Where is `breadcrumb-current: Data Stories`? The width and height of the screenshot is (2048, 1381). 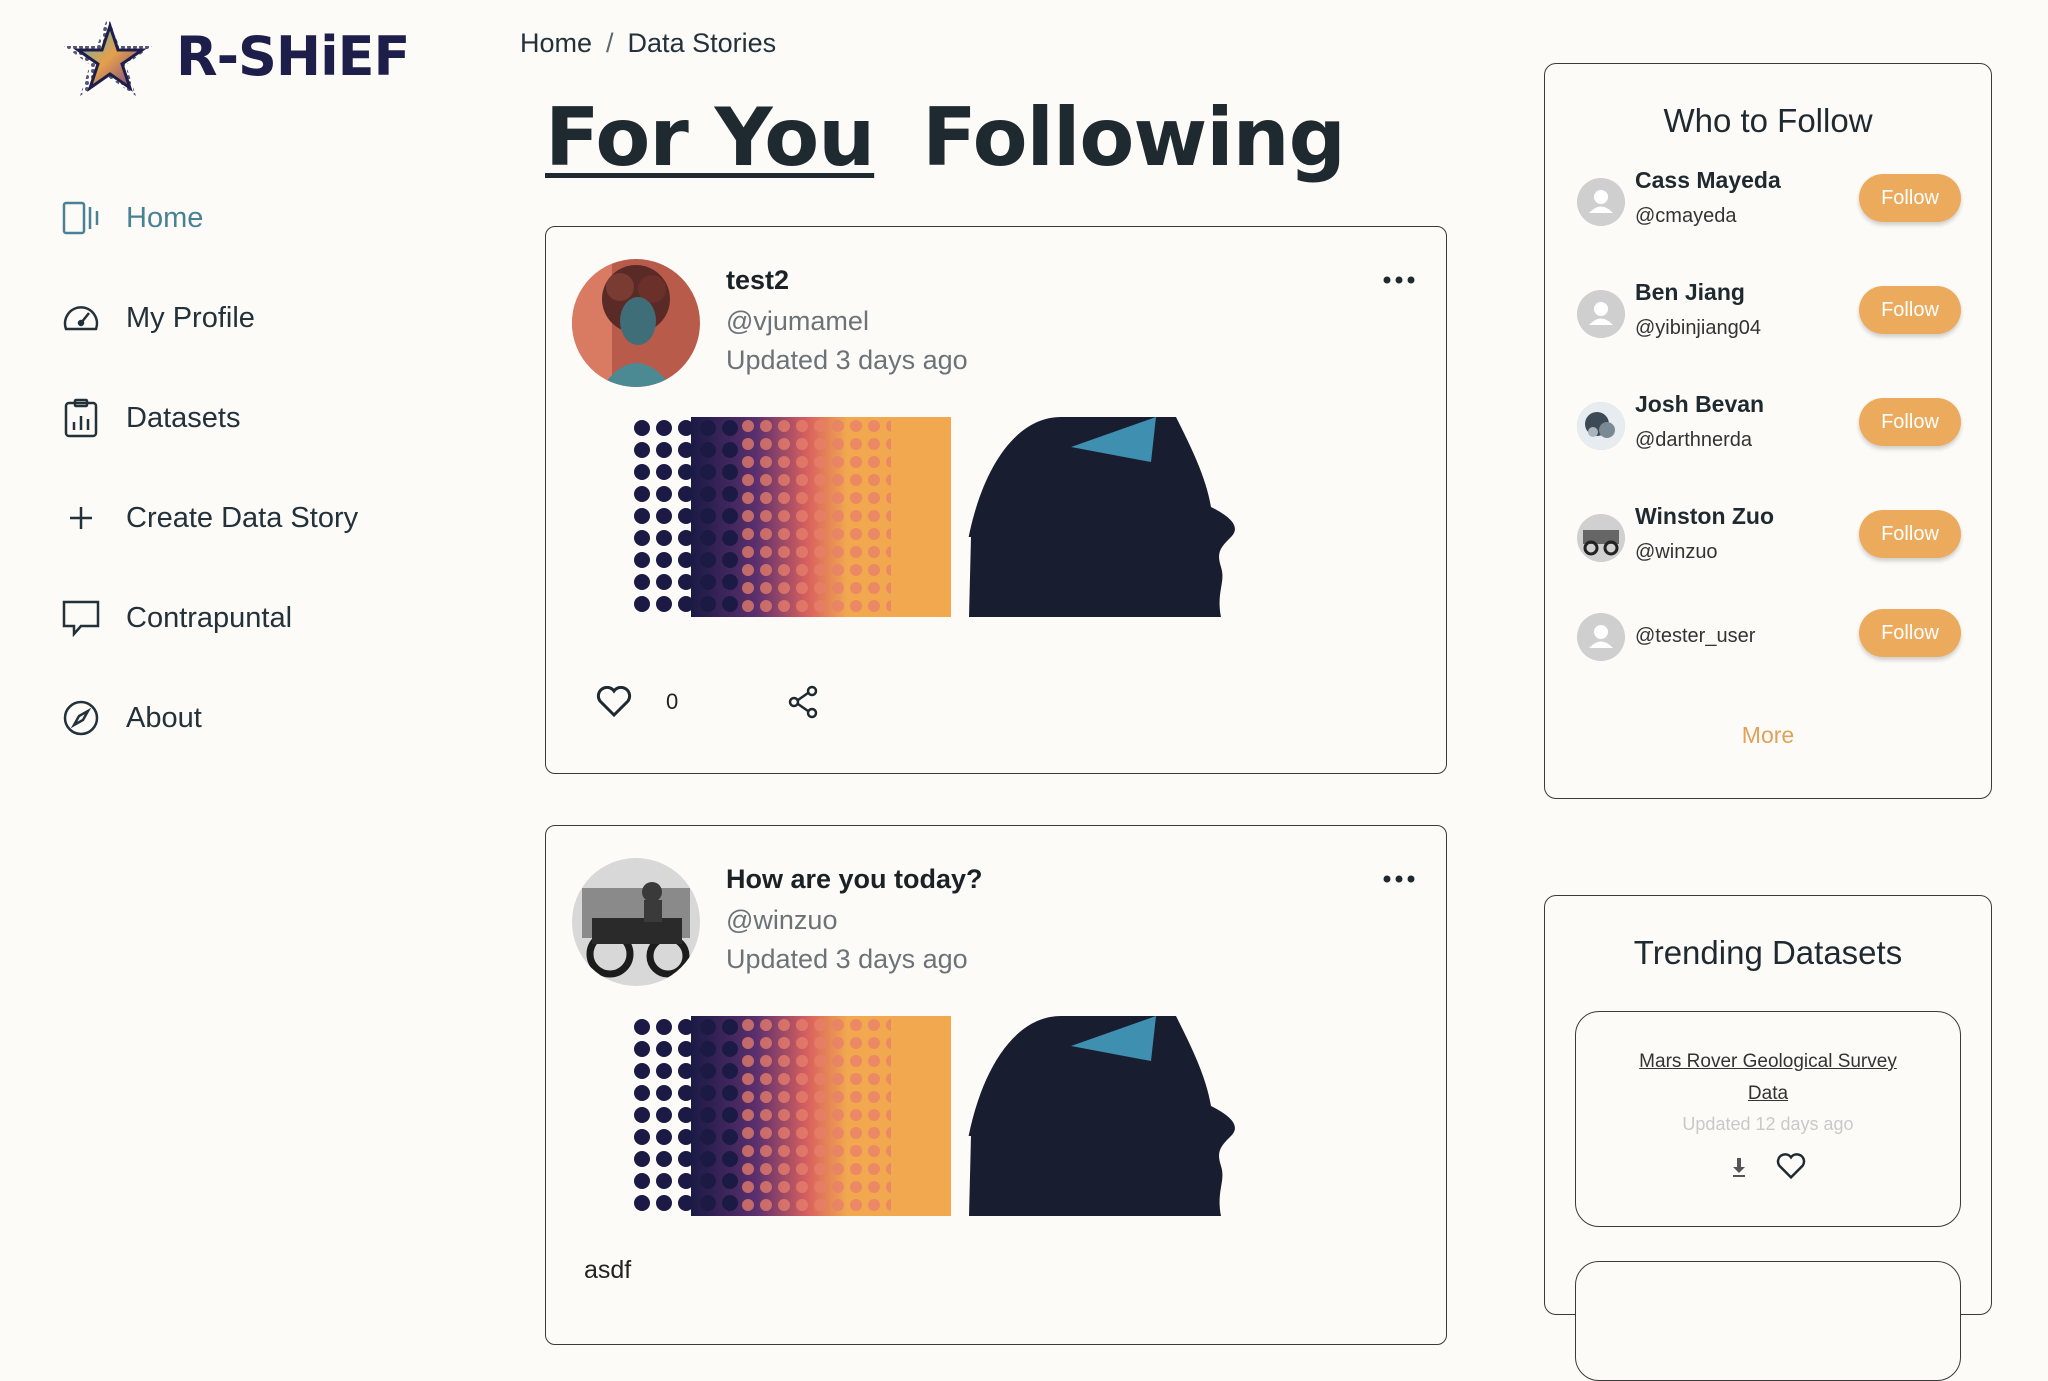 breadcrumb-current: Data Stories is located at coordinates (702, 43).